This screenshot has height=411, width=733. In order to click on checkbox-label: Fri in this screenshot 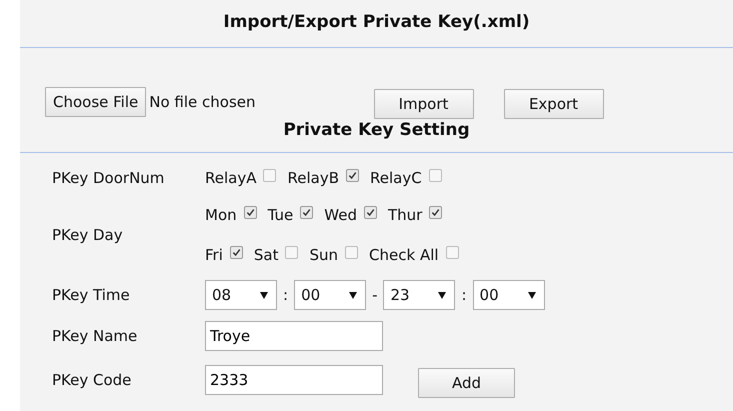, I will do `click(214, 255)`.